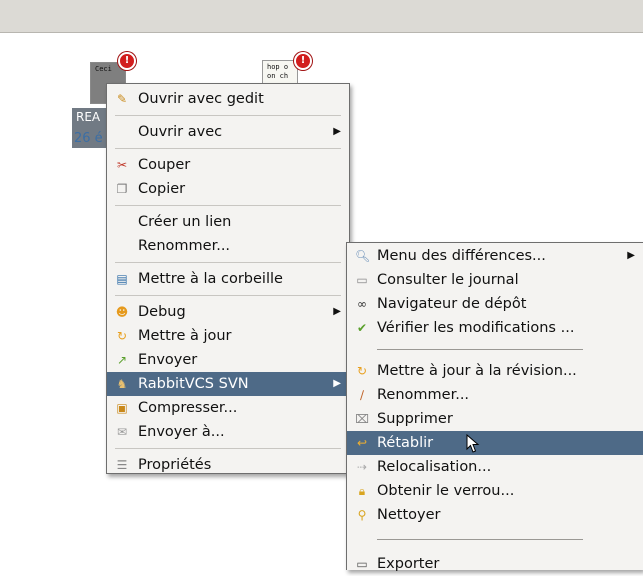  What do you see at coordinates (122, 384) in the screenshot?
I see `rabbit-icon: ♞` at bounding box center [122, 384].